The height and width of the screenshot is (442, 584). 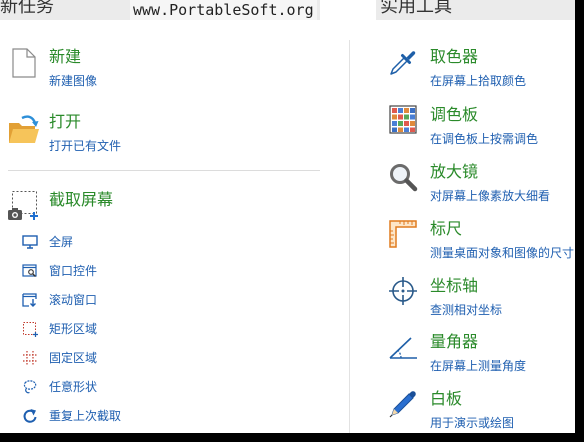 I want to click on new-document-icon, so click(x=24, y=63).